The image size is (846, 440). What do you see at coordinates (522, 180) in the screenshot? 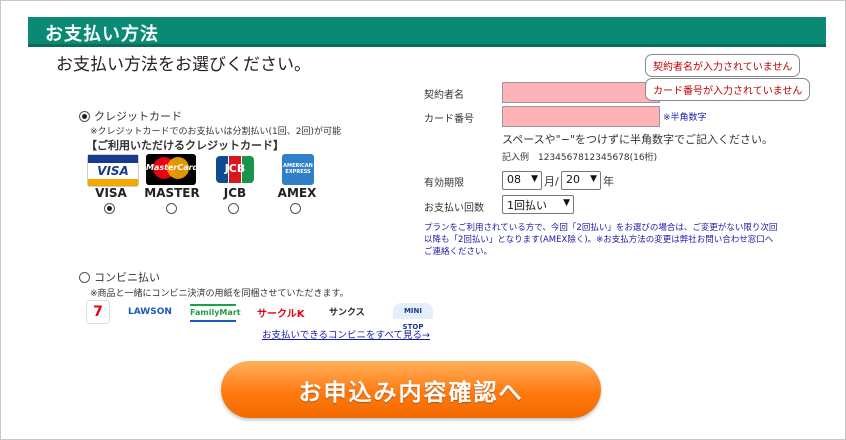
I see `expiry-month-select: 08 ▼` at bounding box center [522, 180].